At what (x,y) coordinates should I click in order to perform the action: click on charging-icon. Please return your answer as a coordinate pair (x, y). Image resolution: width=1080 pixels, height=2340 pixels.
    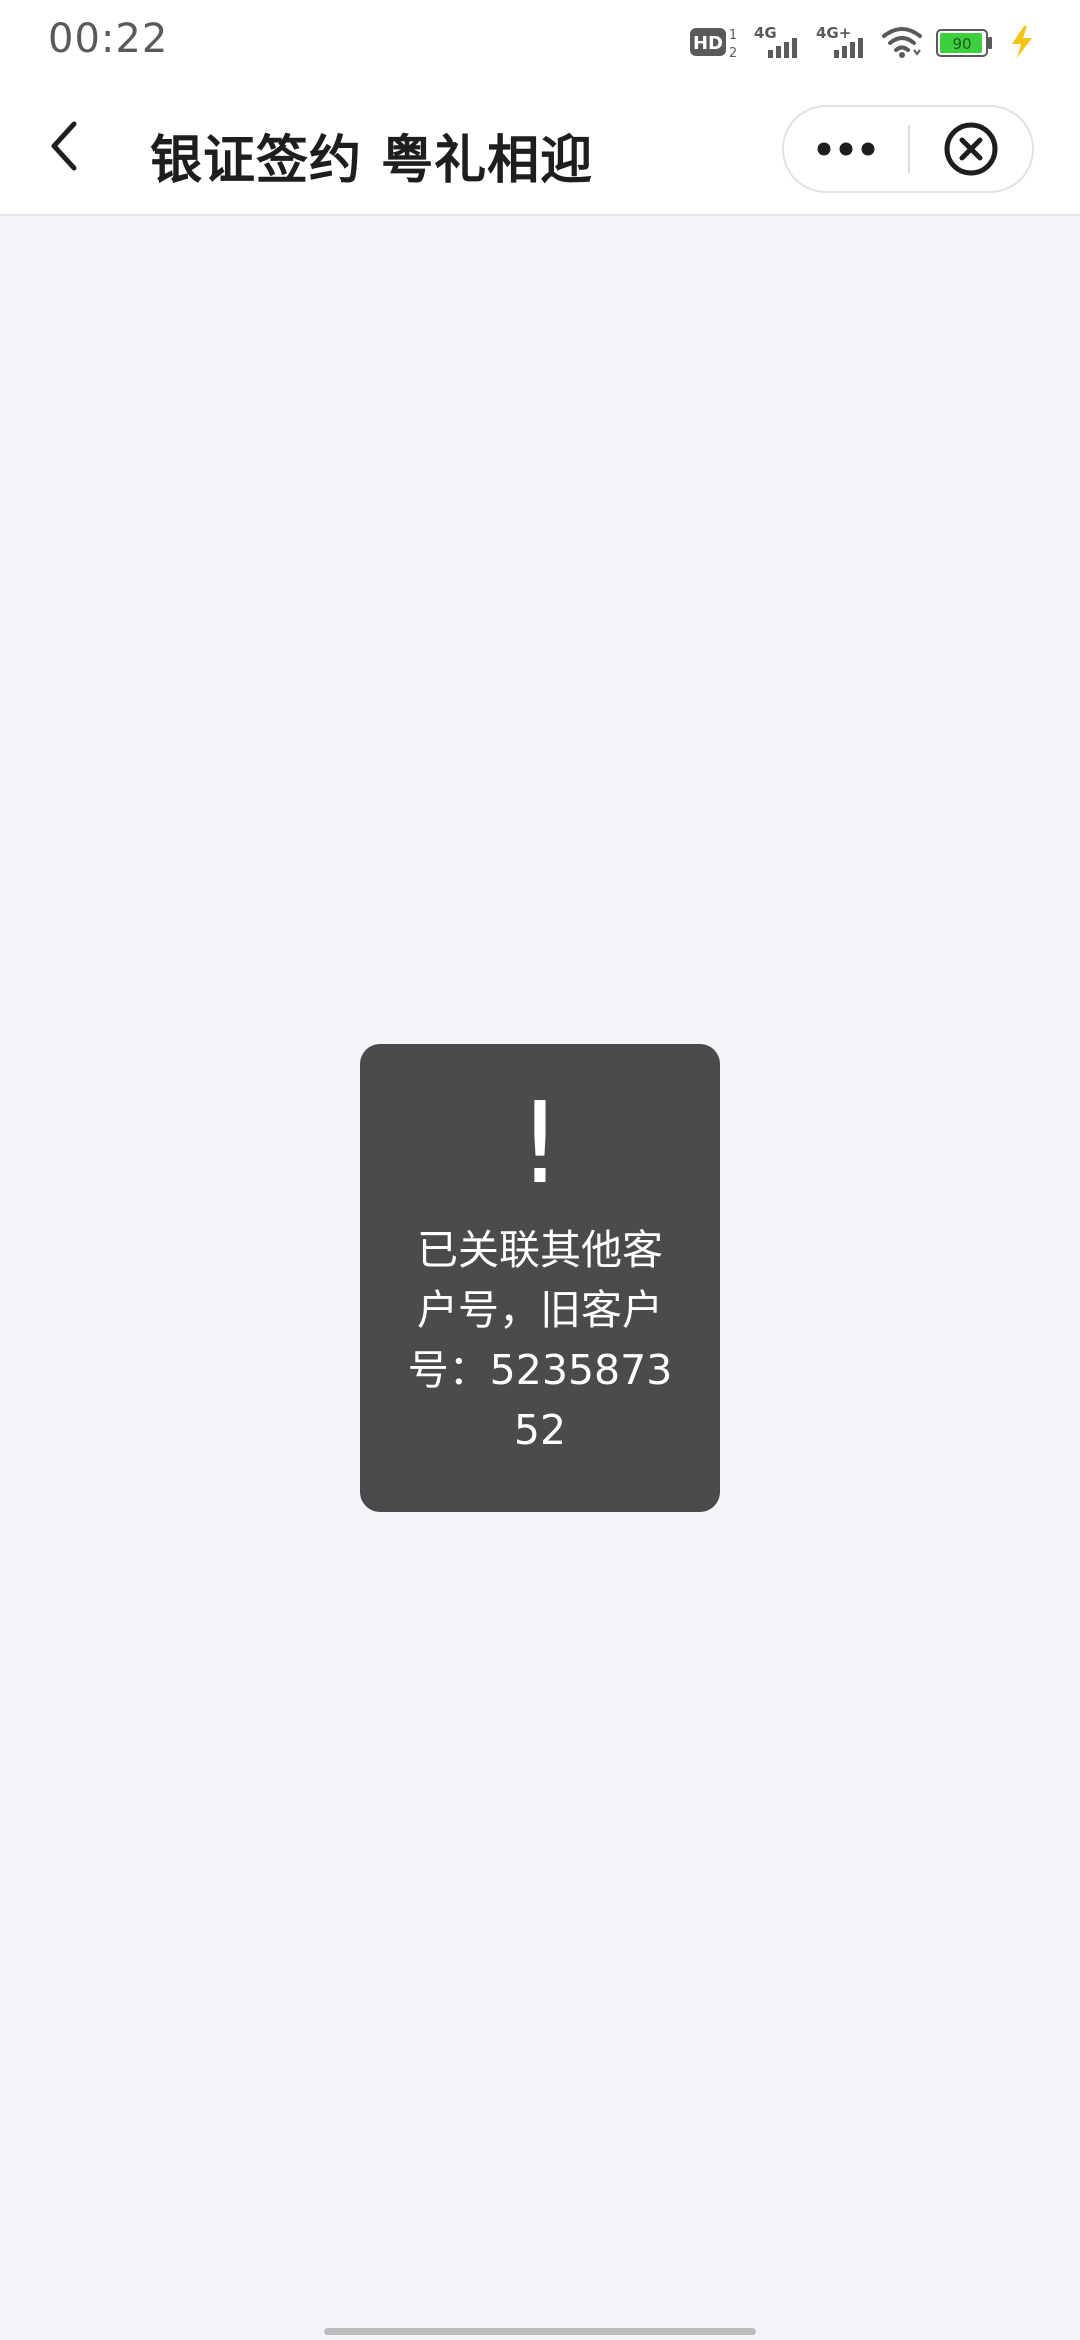
    Looking at the image, I should click on (1022, 42).